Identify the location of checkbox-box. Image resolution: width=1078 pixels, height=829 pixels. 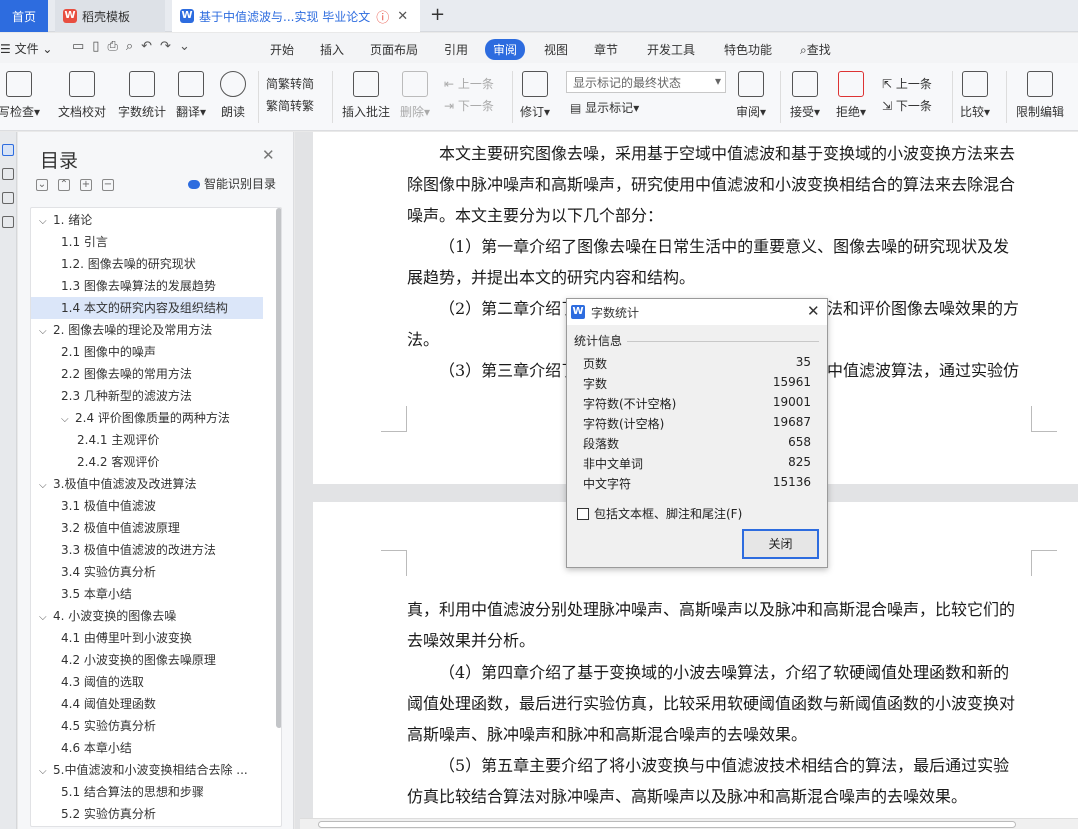
(583, 514).